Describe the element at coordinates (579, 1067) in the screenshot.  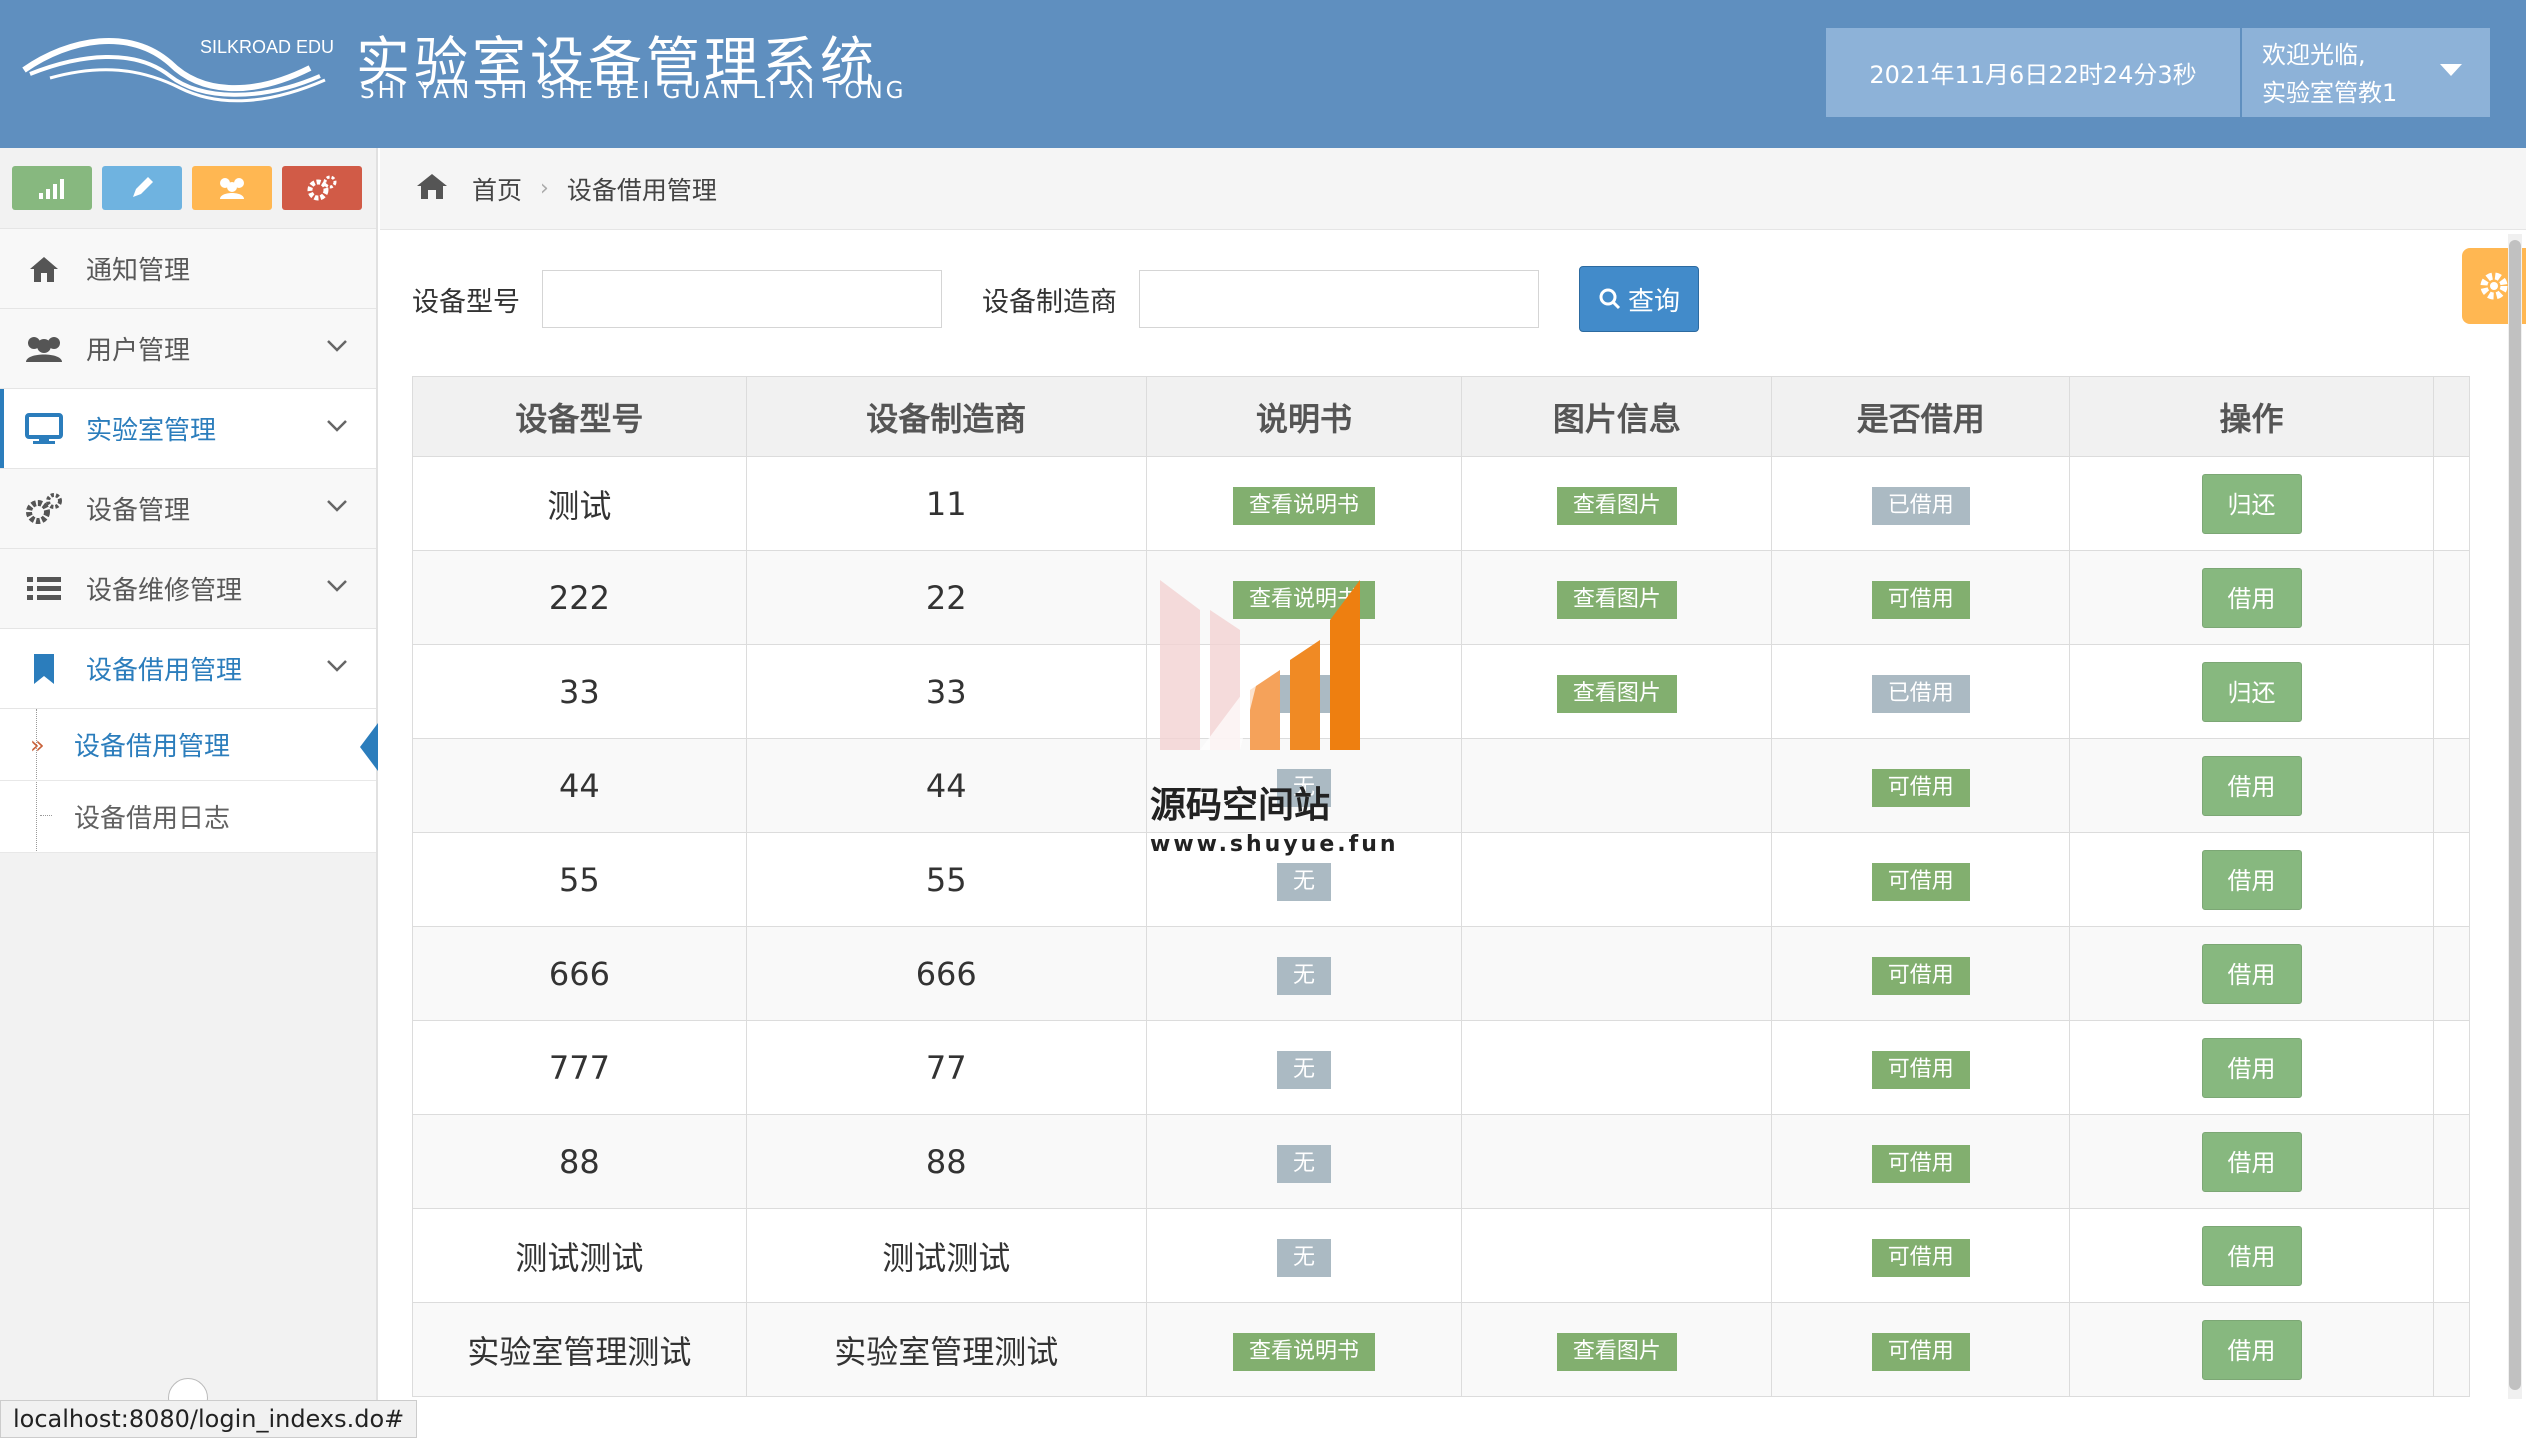
I see `model-value: 777` at that location.